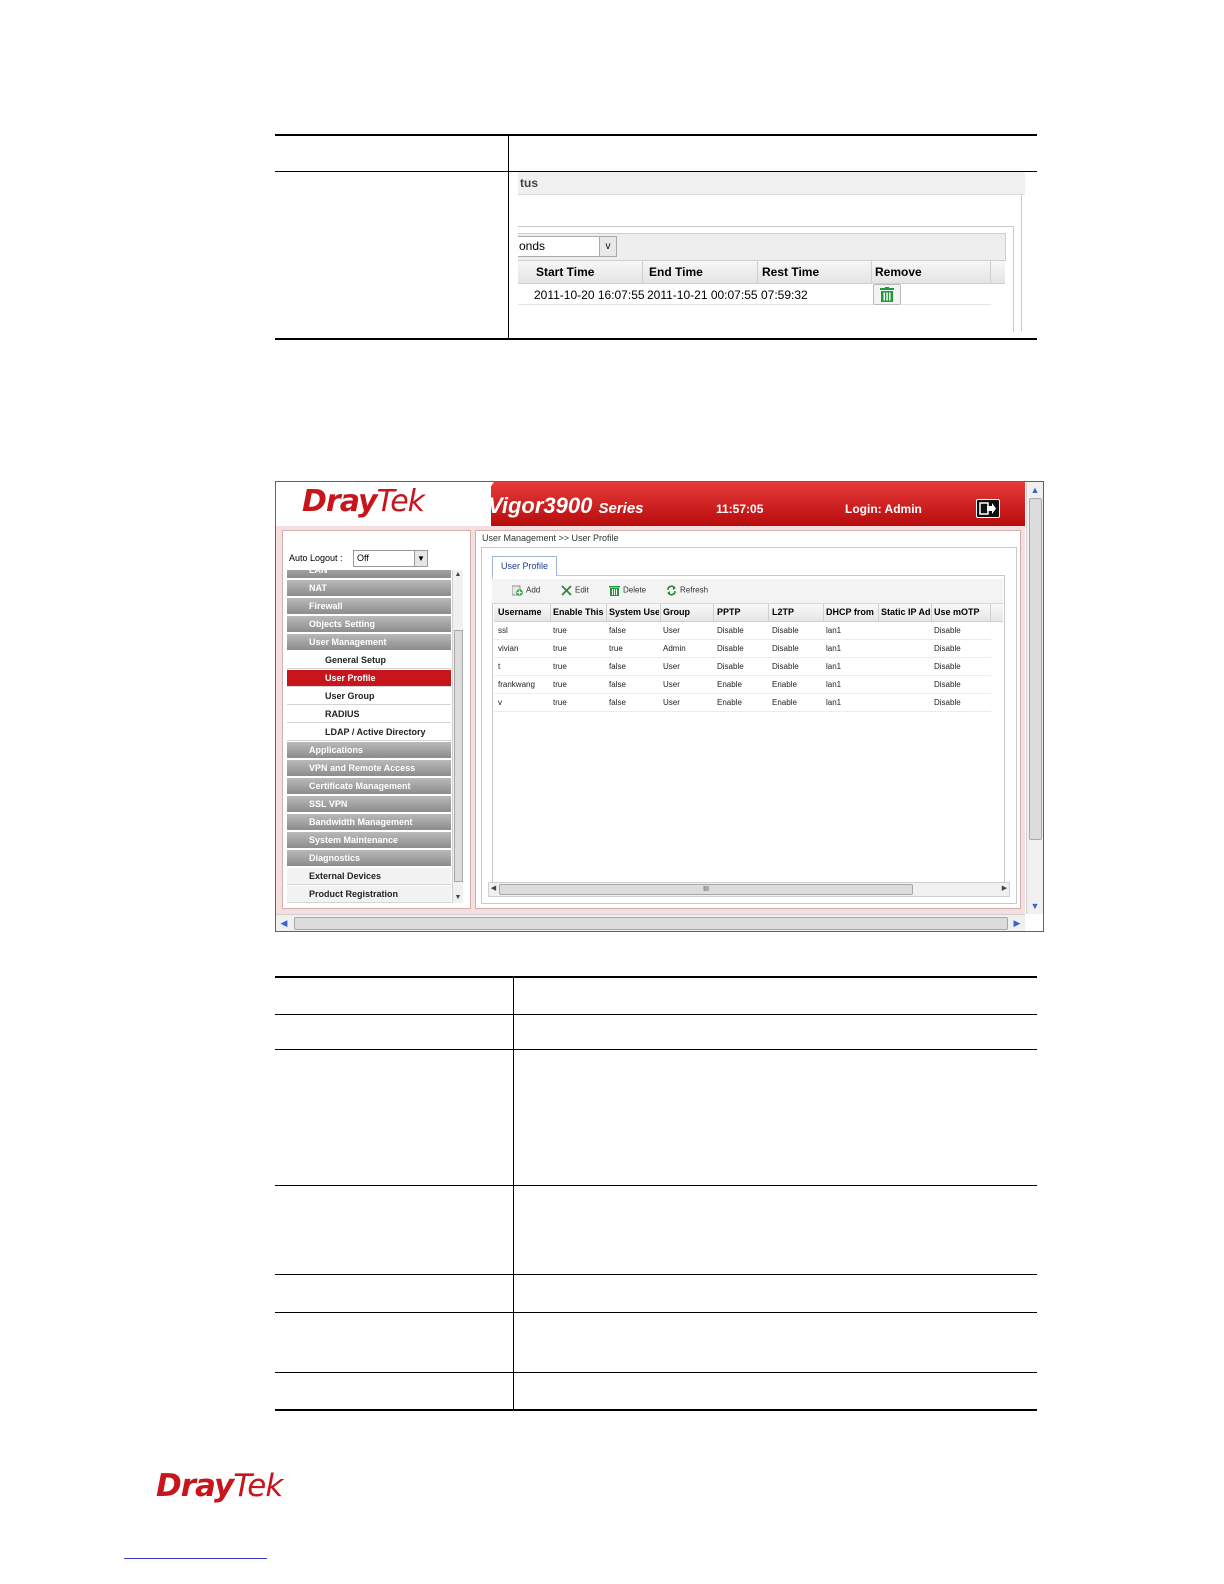  I want to click on col-username: Username, so click(524, 612).